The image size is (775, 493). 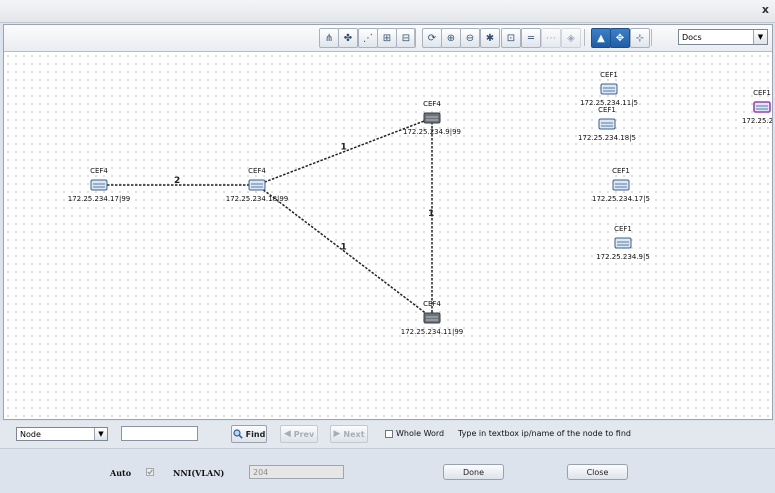 What do you see at coordinates (607, 138) in the screenshot?
I see `node-ip-label: 172.25.234.18|5` at bounding box center [607, 138].